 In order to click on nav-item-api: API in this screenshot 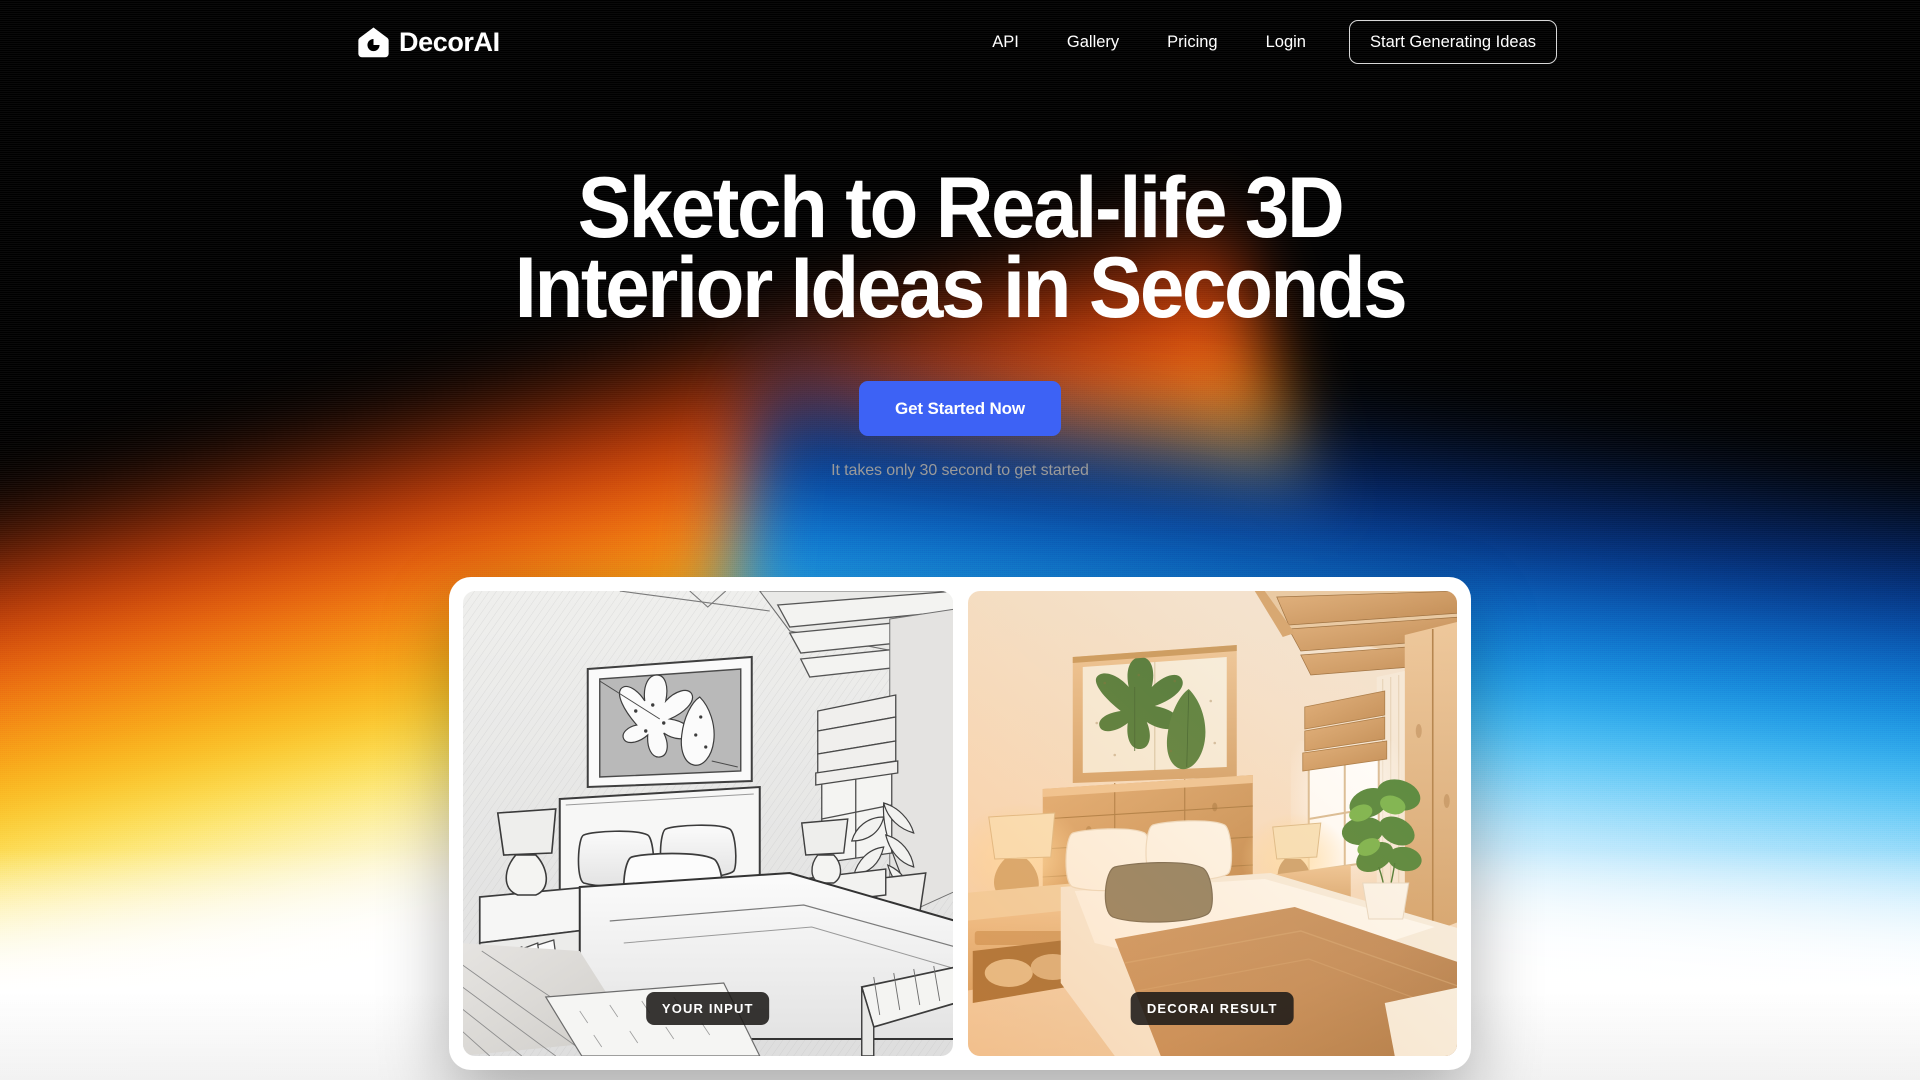, I will do `click(1005, 42)`.